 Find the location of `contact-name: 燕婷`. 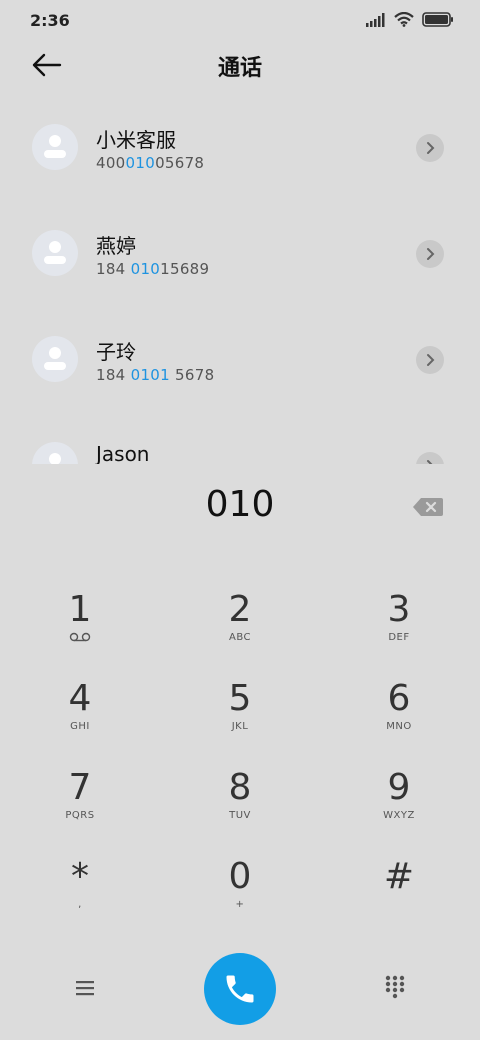

contact-name: 燕婷 is located at coordinates (116, 246).